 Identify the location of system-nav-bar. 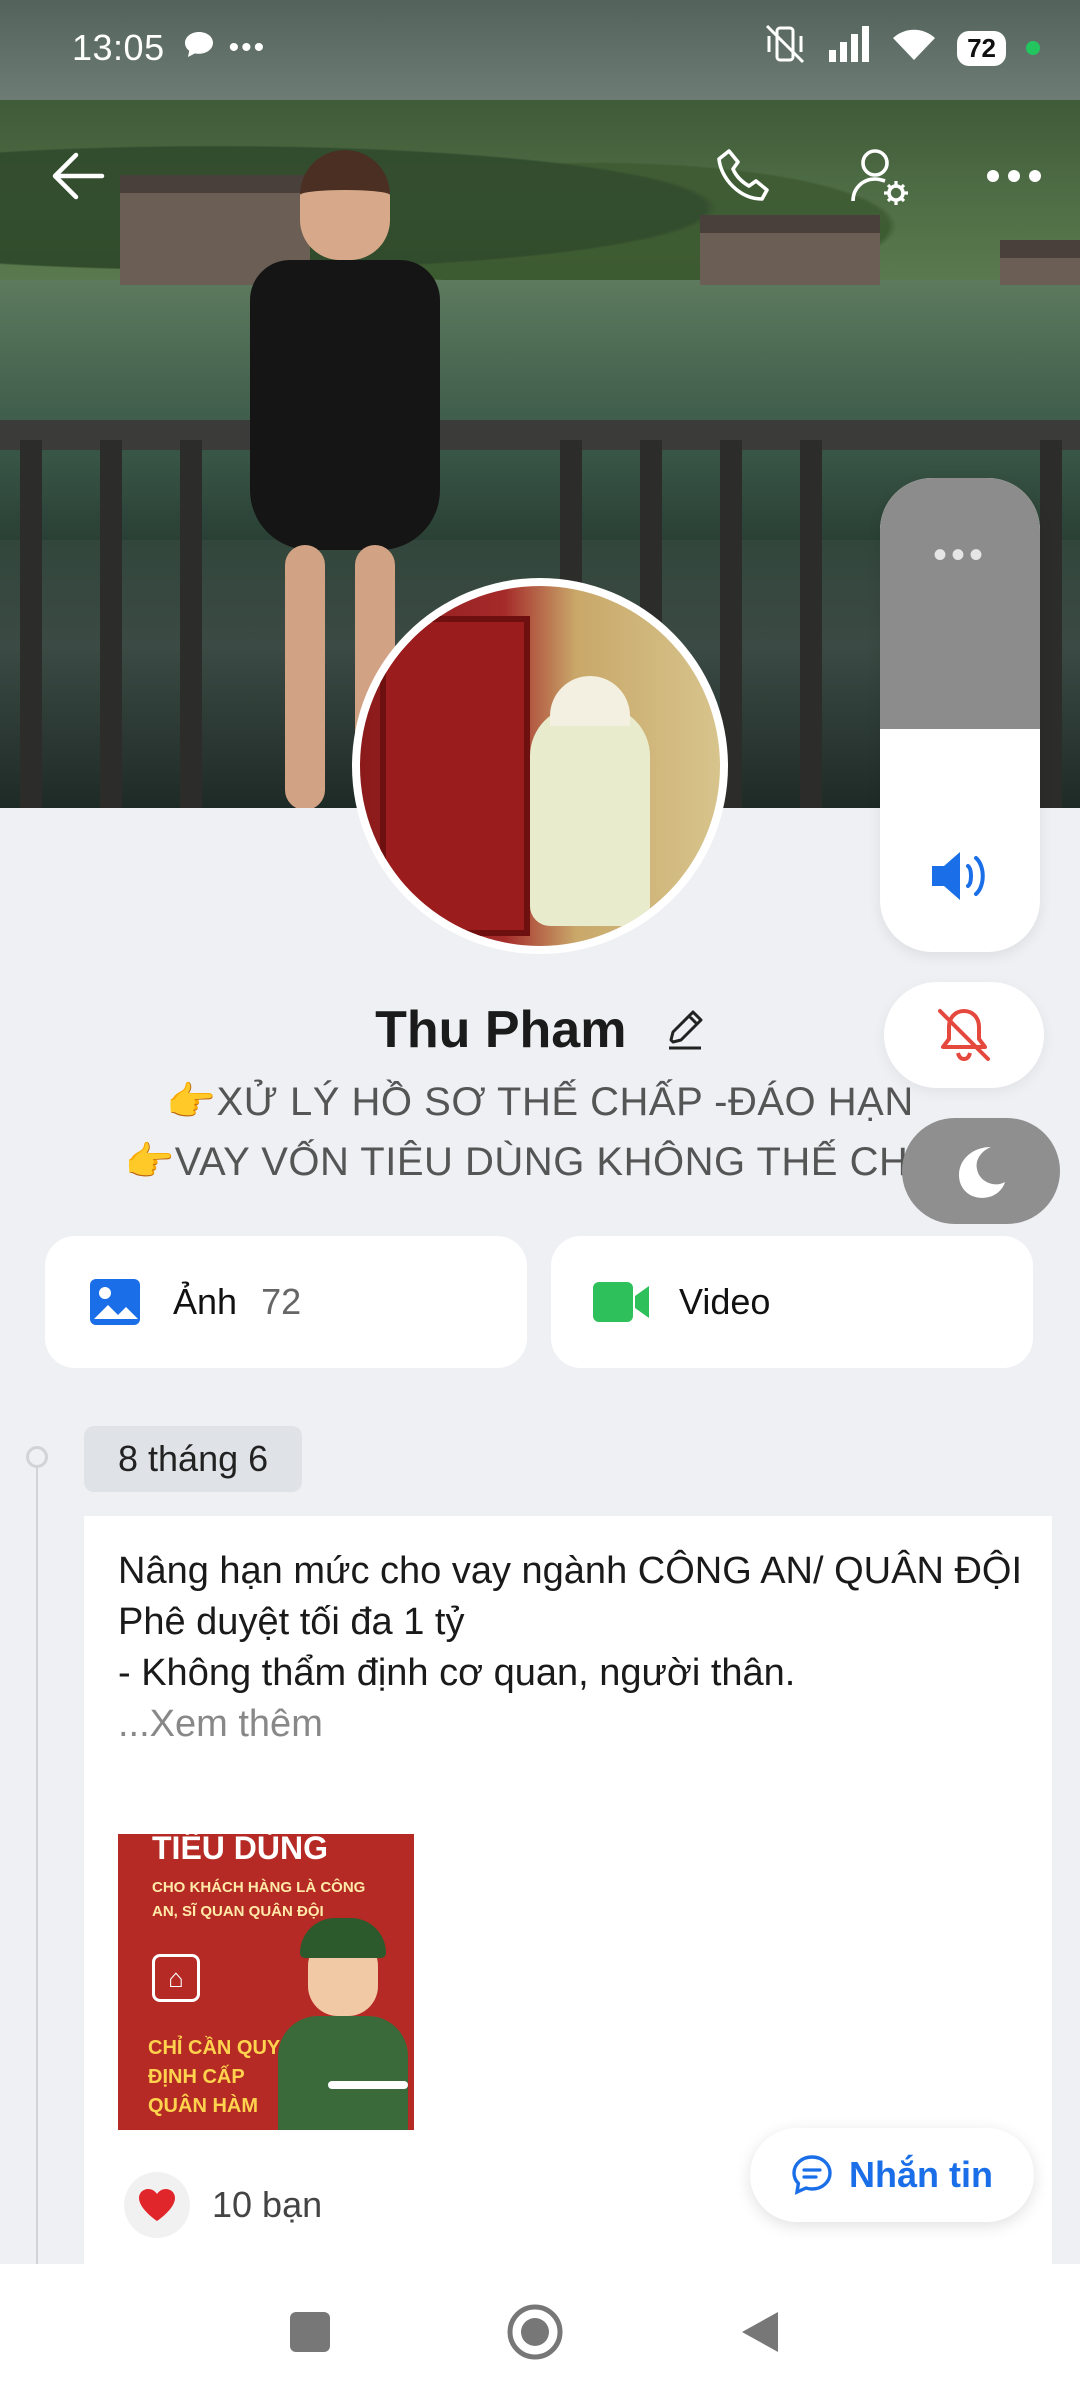
(540, 2332).